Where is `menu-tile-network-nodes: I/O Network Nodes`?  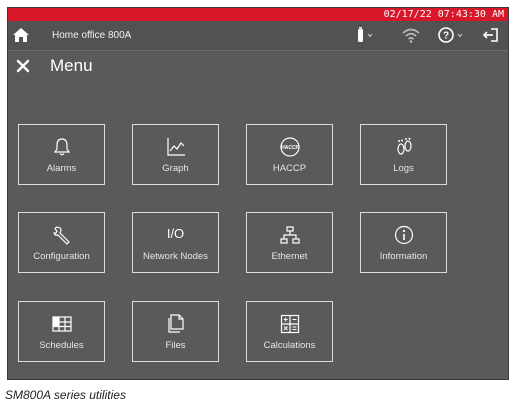 menu-tile-network-nodes: I/O Network Nodes is located at coordinates (175, 242).